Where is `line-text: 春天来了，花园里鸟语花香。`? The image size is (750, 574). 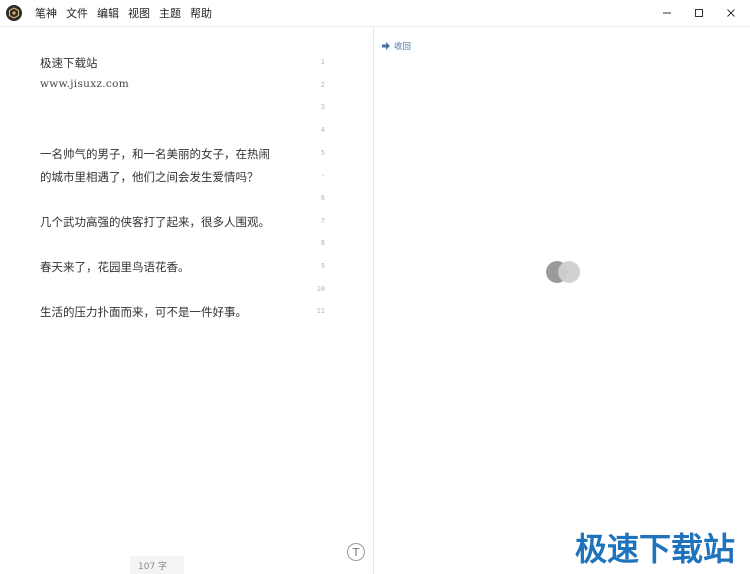 line-text: 春天来了，花园里鸟语花香。 is located at coordinates (115, 267).